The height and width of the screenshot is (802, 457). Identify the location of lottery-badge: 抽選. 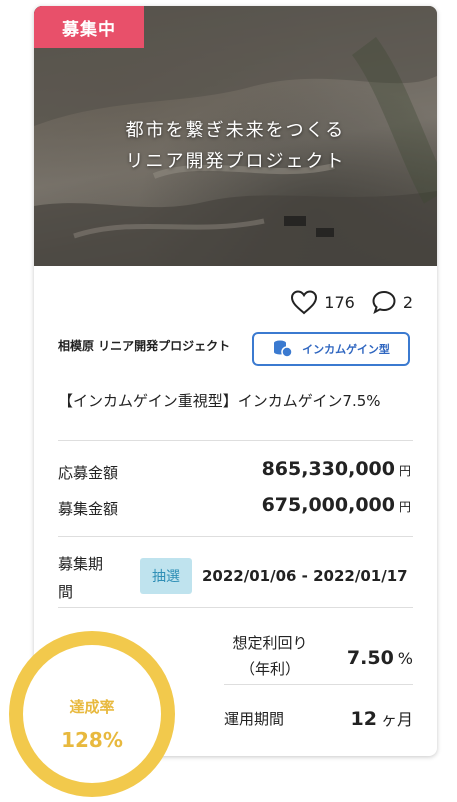
(166, 576).